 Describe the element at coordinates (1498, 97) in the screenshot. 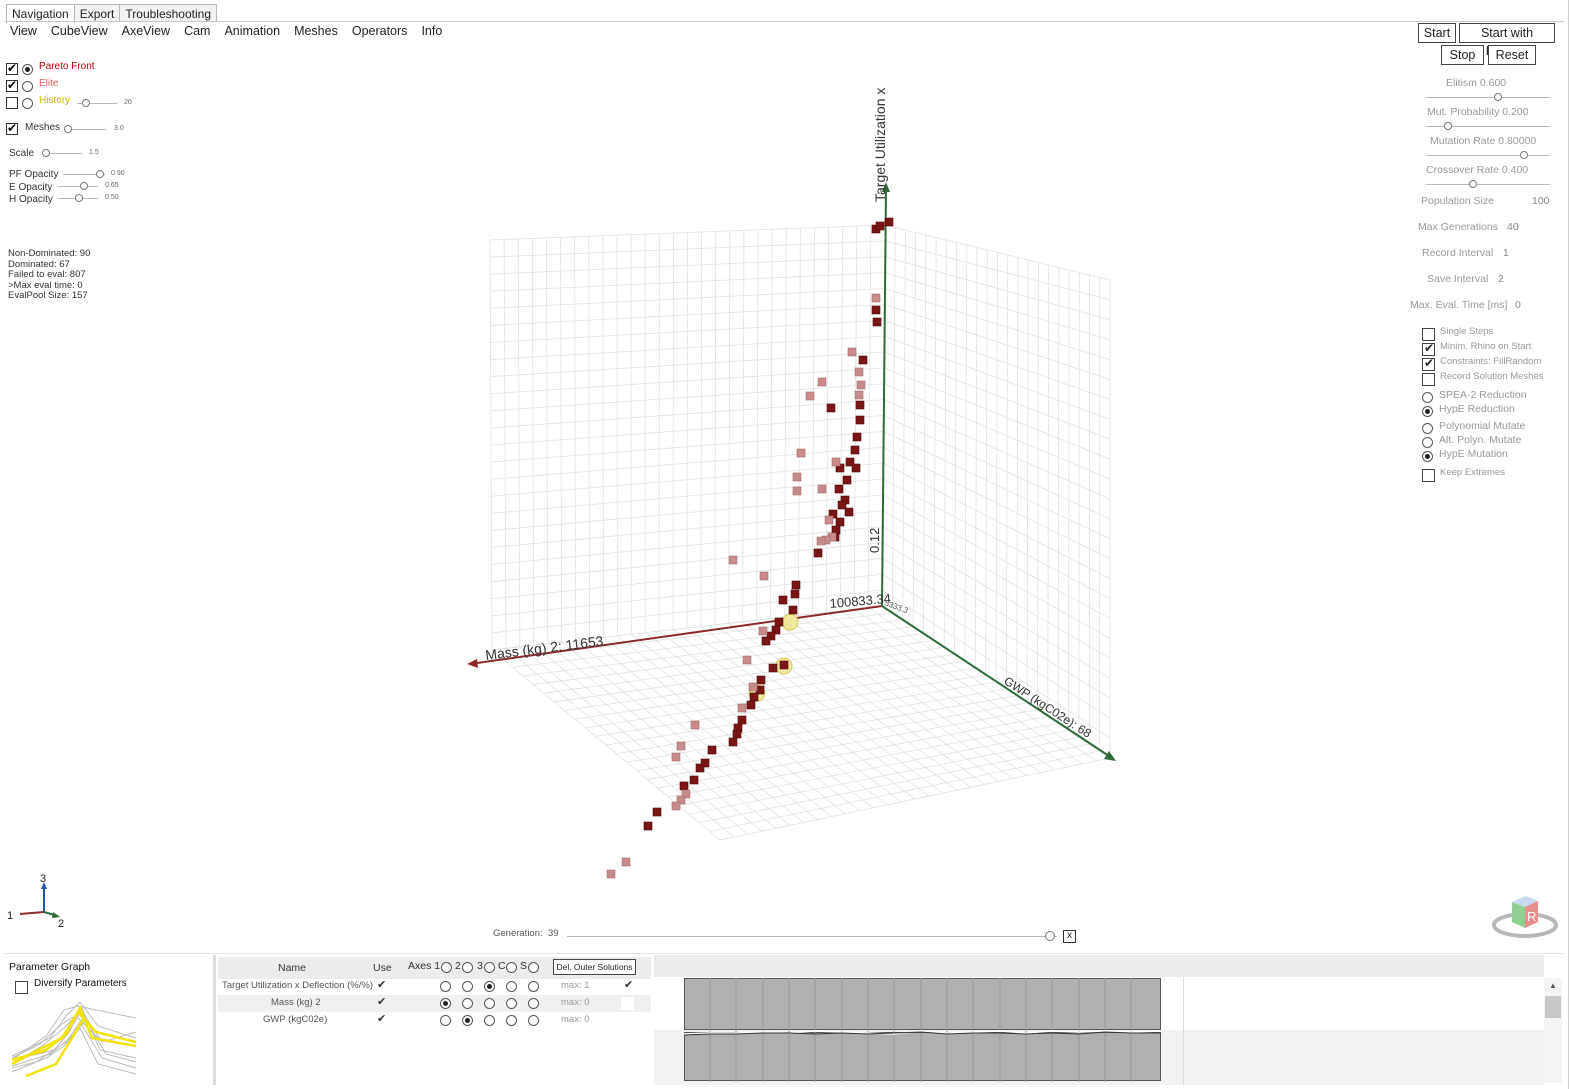

I see `elitism-knob` at that location.